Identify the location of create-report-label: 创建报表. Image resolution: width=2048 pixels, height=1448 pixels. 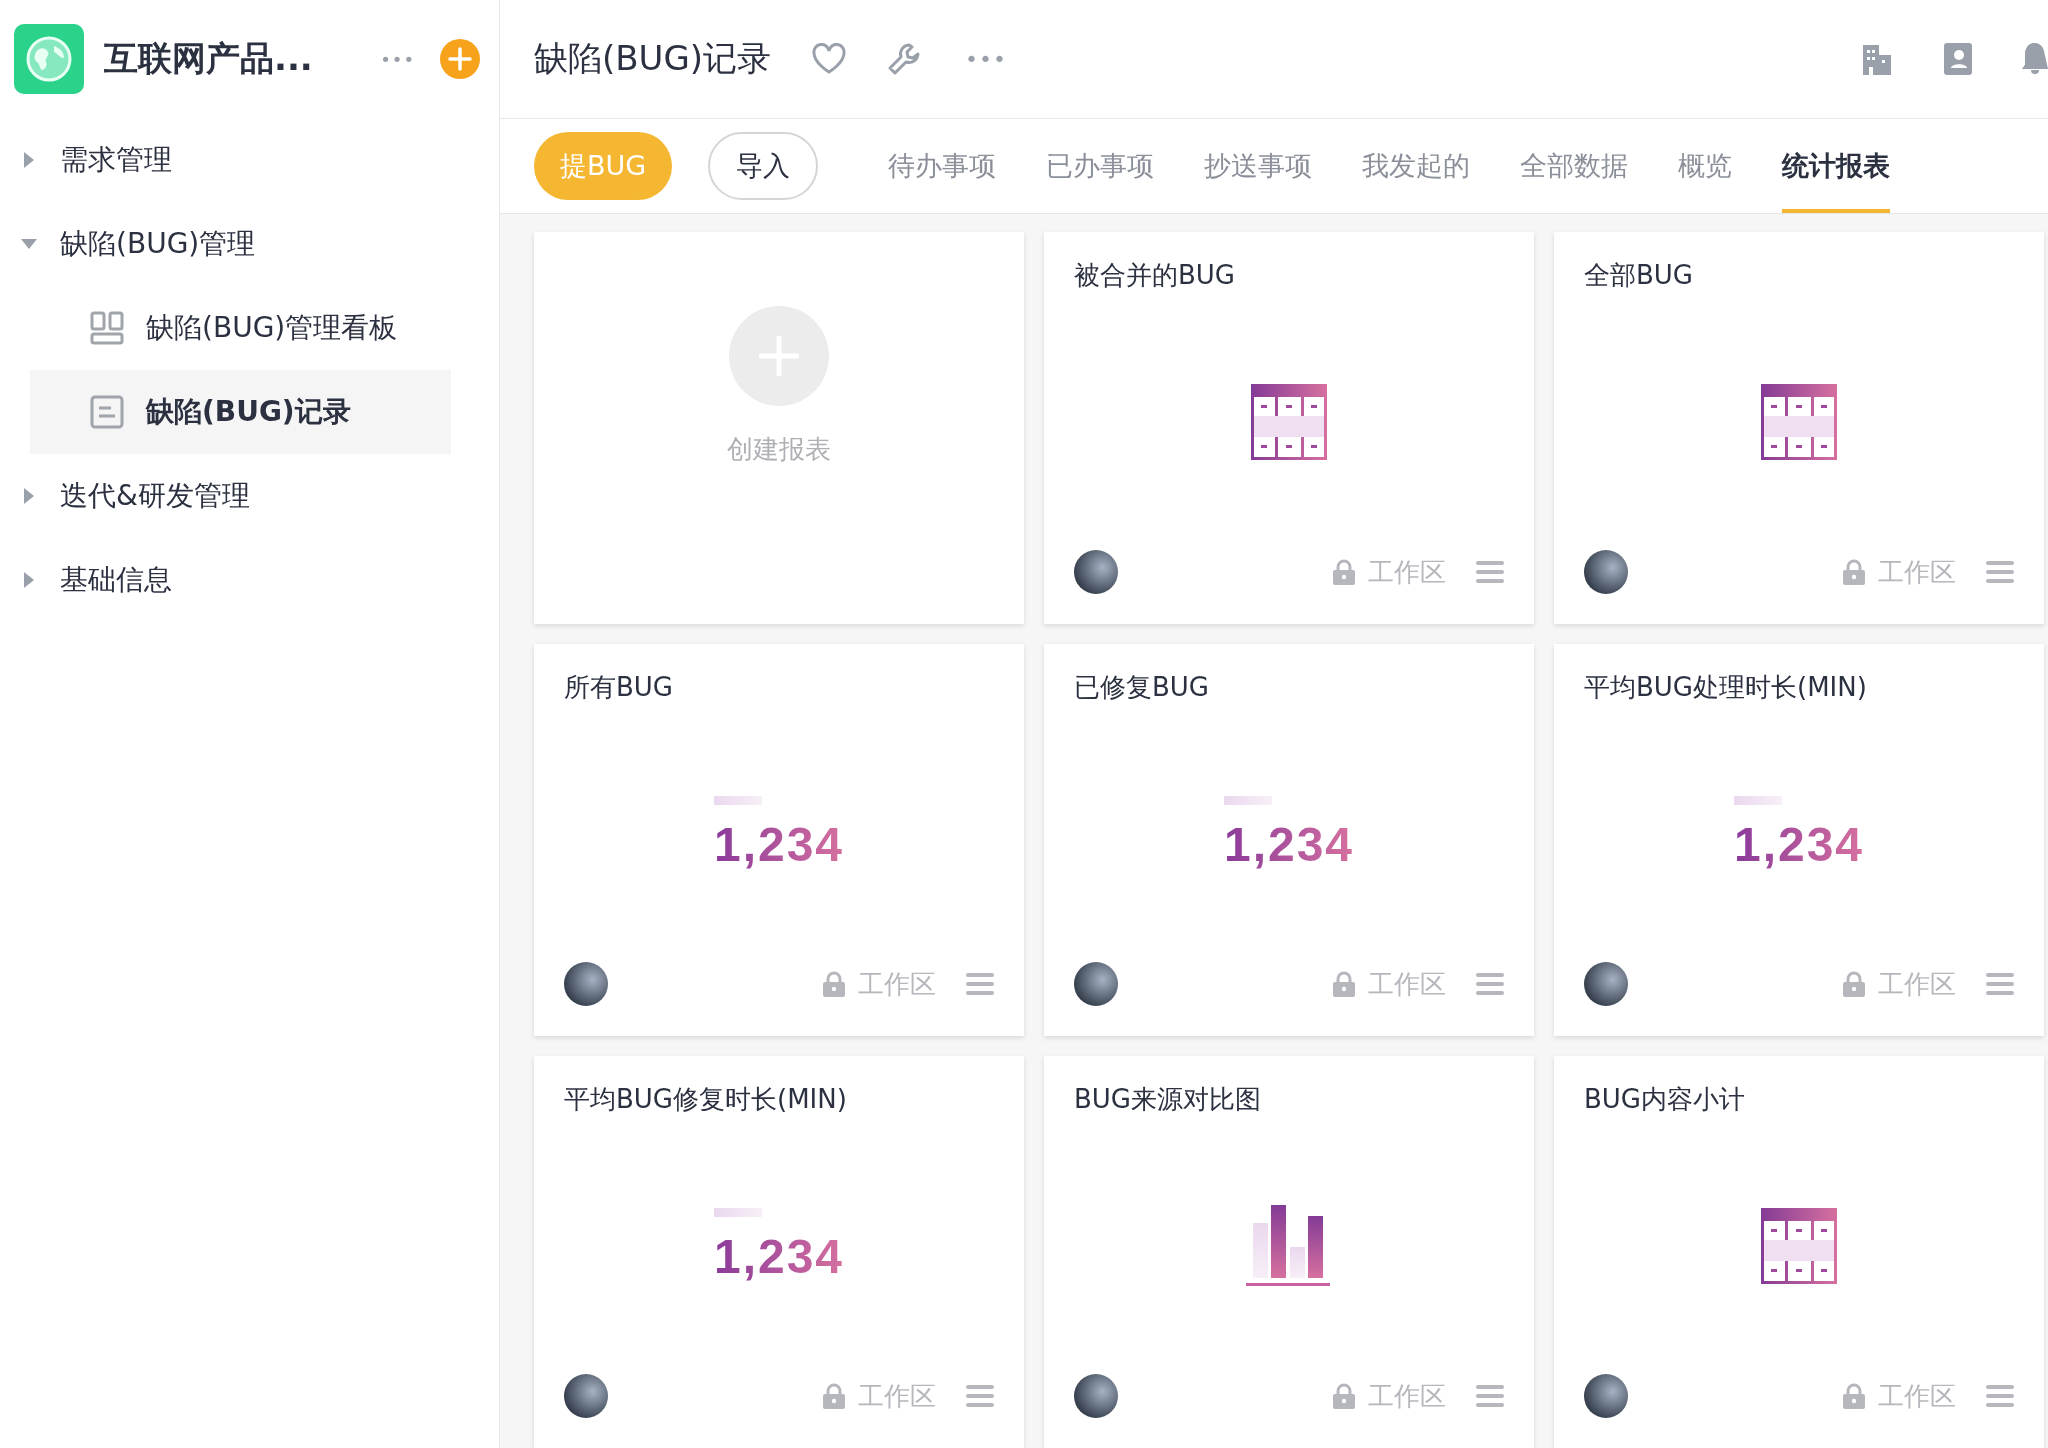
(779, 449).